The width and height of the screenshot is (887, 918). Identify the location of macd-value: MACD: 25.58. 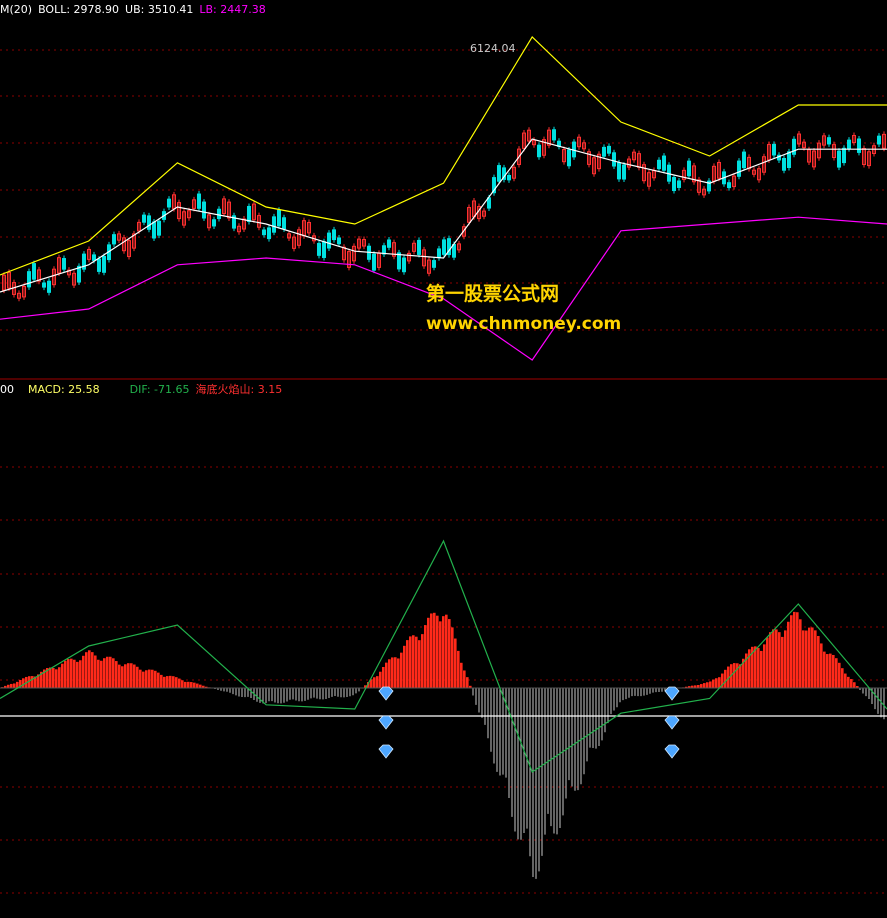
(64, 389).